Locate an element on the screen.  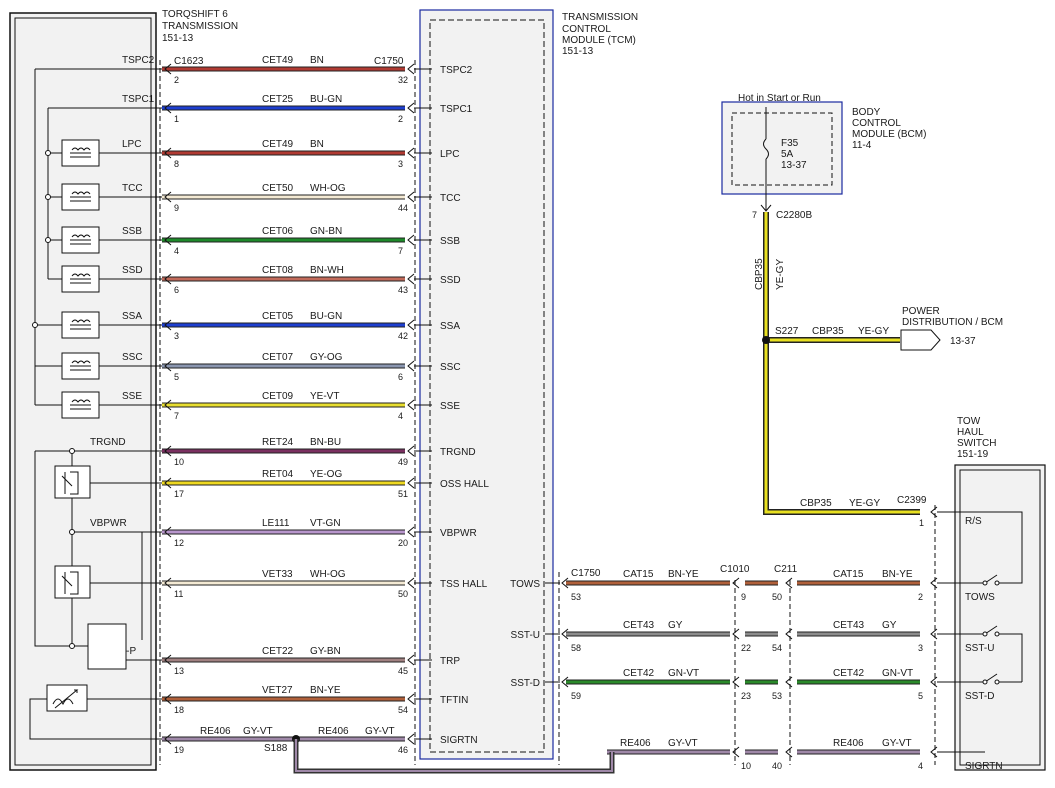
tcm-pin: 32 is located at coordinates (403, 80).